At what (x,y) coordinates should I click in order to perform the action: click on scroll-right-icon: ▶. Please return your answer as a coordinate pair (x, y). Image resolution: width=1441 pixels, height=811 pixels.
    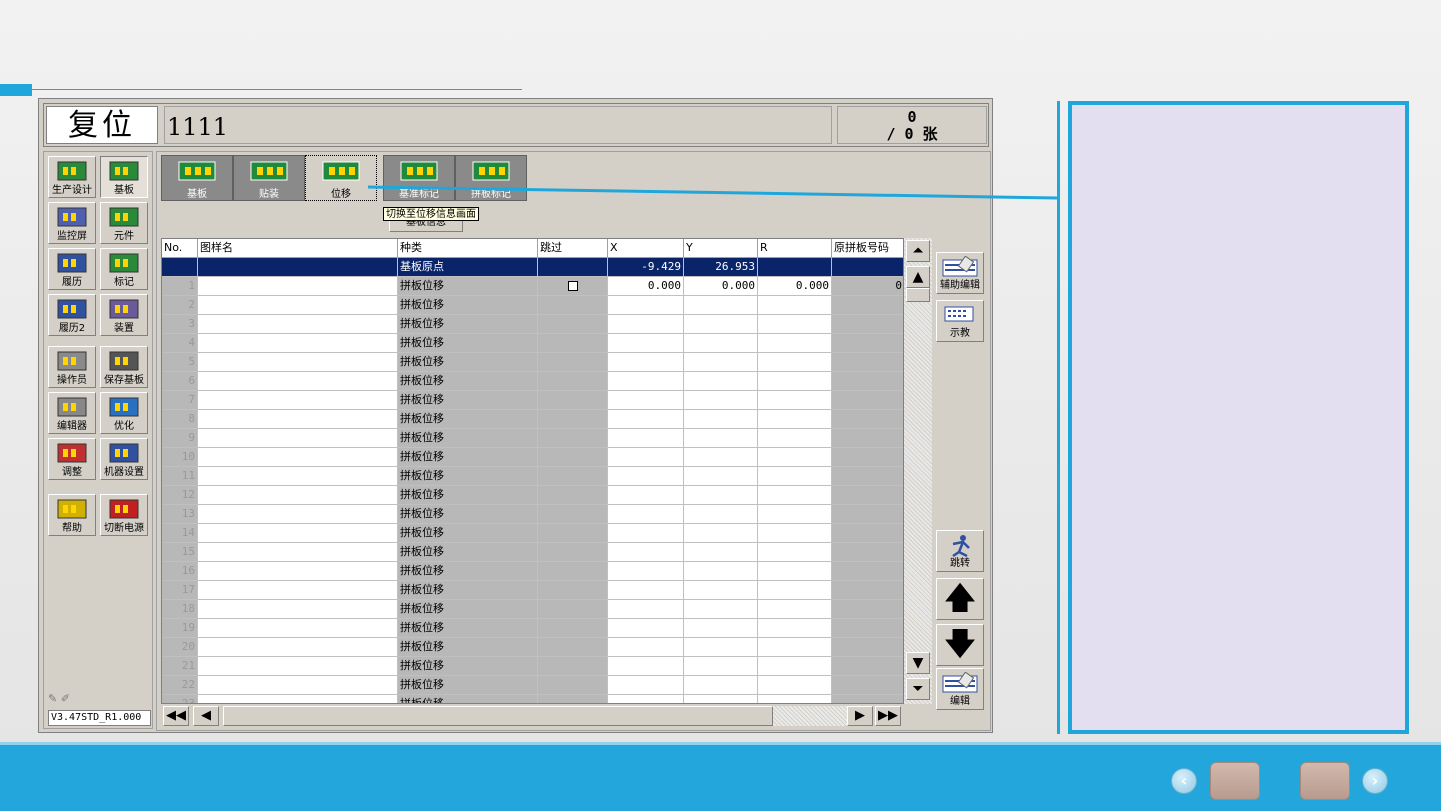
    Looking at the image, I should click on (860, 716).